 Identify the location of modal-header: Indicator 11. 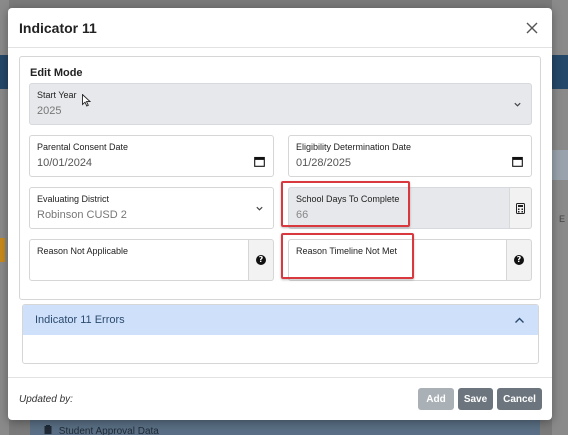
(280, 28).